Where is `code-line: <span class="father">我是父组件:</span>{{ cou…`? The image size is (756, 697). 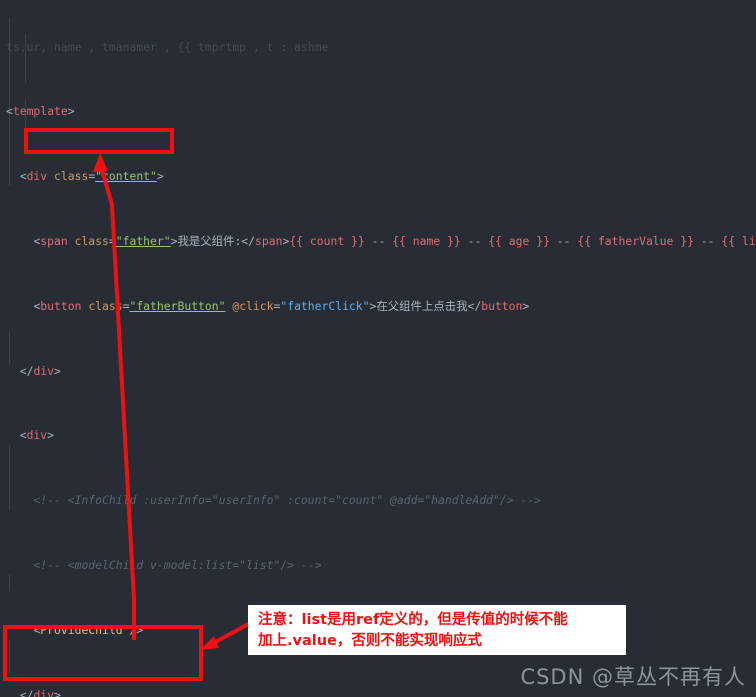 code-line: <span class="father">我是父组件:</span>{{ cou… is located at coordinates (394, 241).